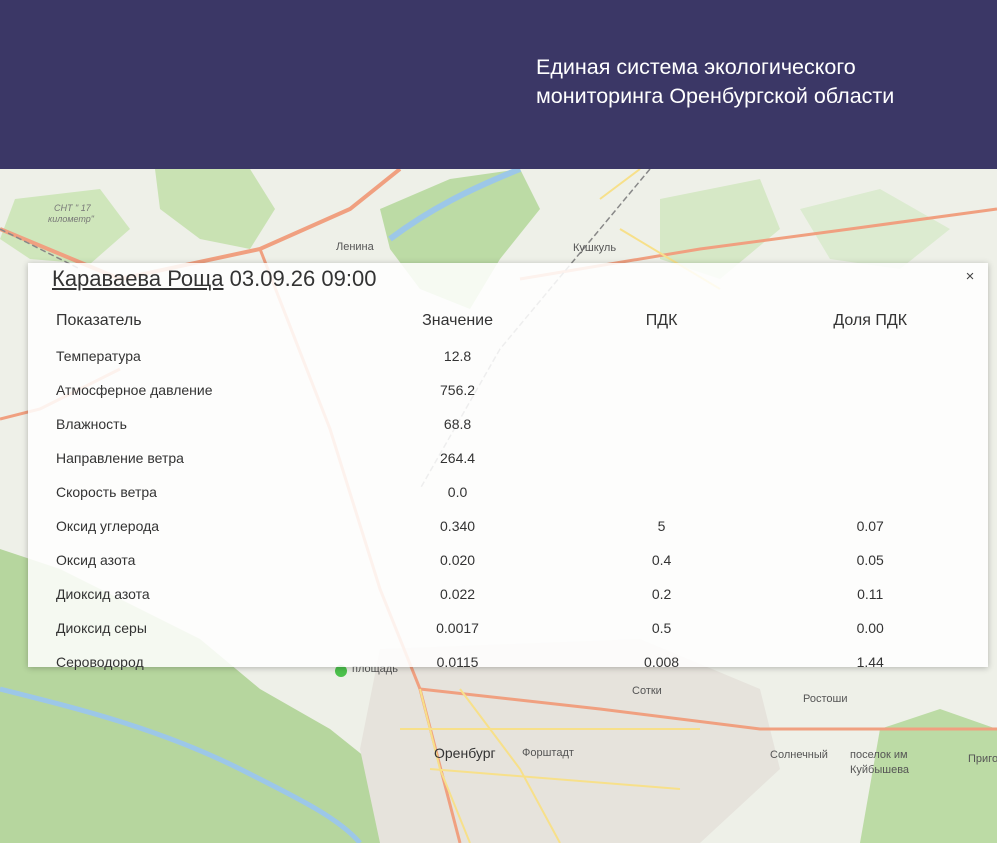  I want to click on cell-pdk: 0.4, so click(661, 560).